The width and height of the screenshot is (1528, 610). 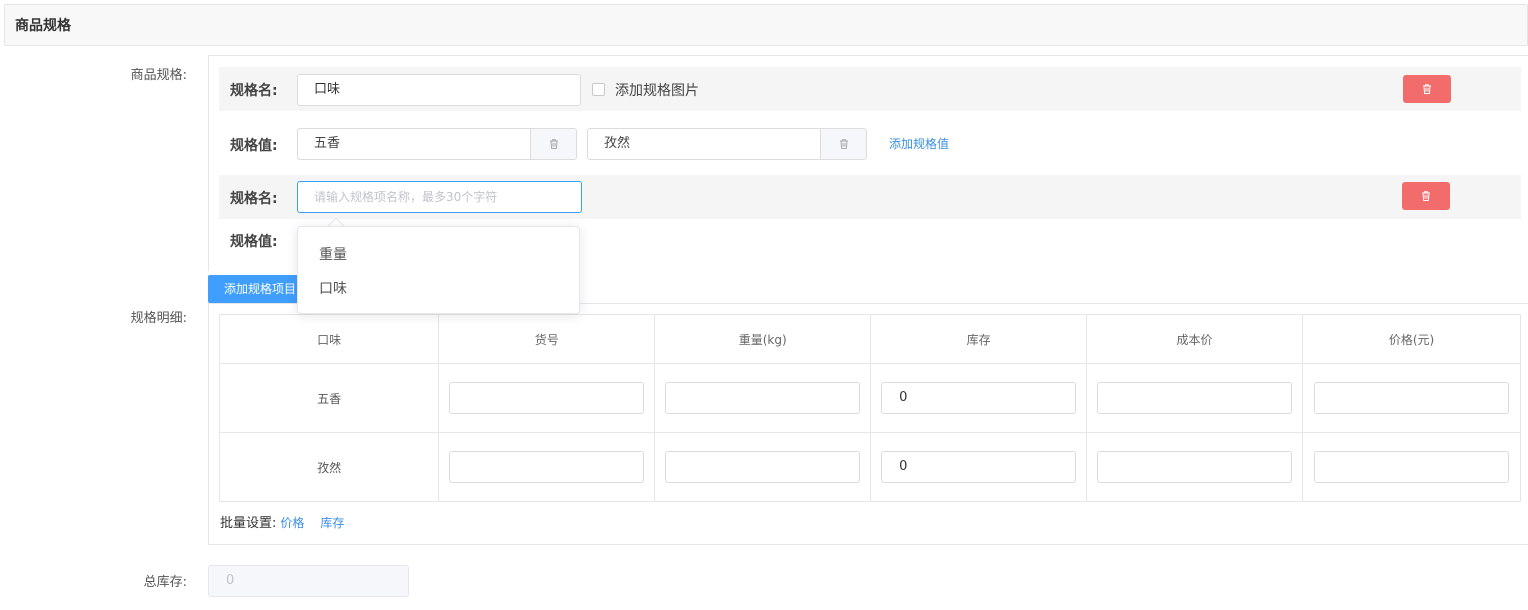 I want to click on batch-label: 批量设置:, so click(x=248, y=523).